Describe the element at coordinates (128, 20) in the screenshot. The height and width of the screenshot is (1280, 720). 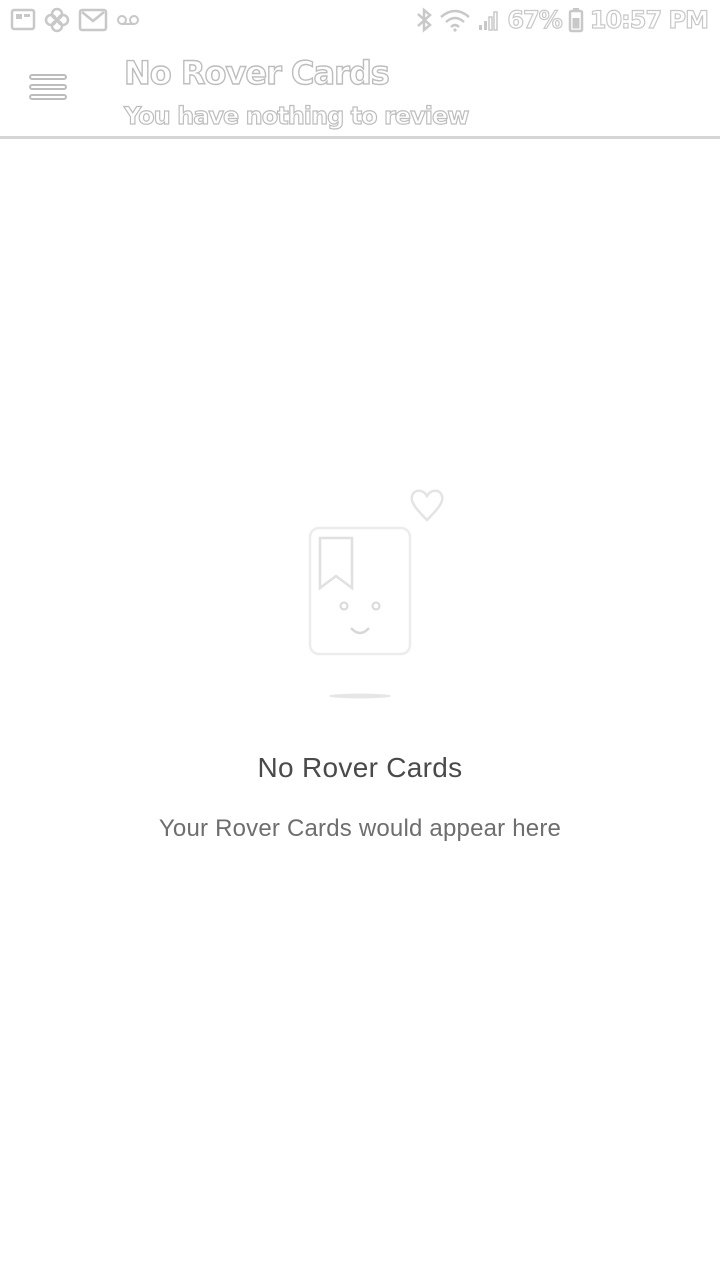
I see `voicemail-icon` at that location.